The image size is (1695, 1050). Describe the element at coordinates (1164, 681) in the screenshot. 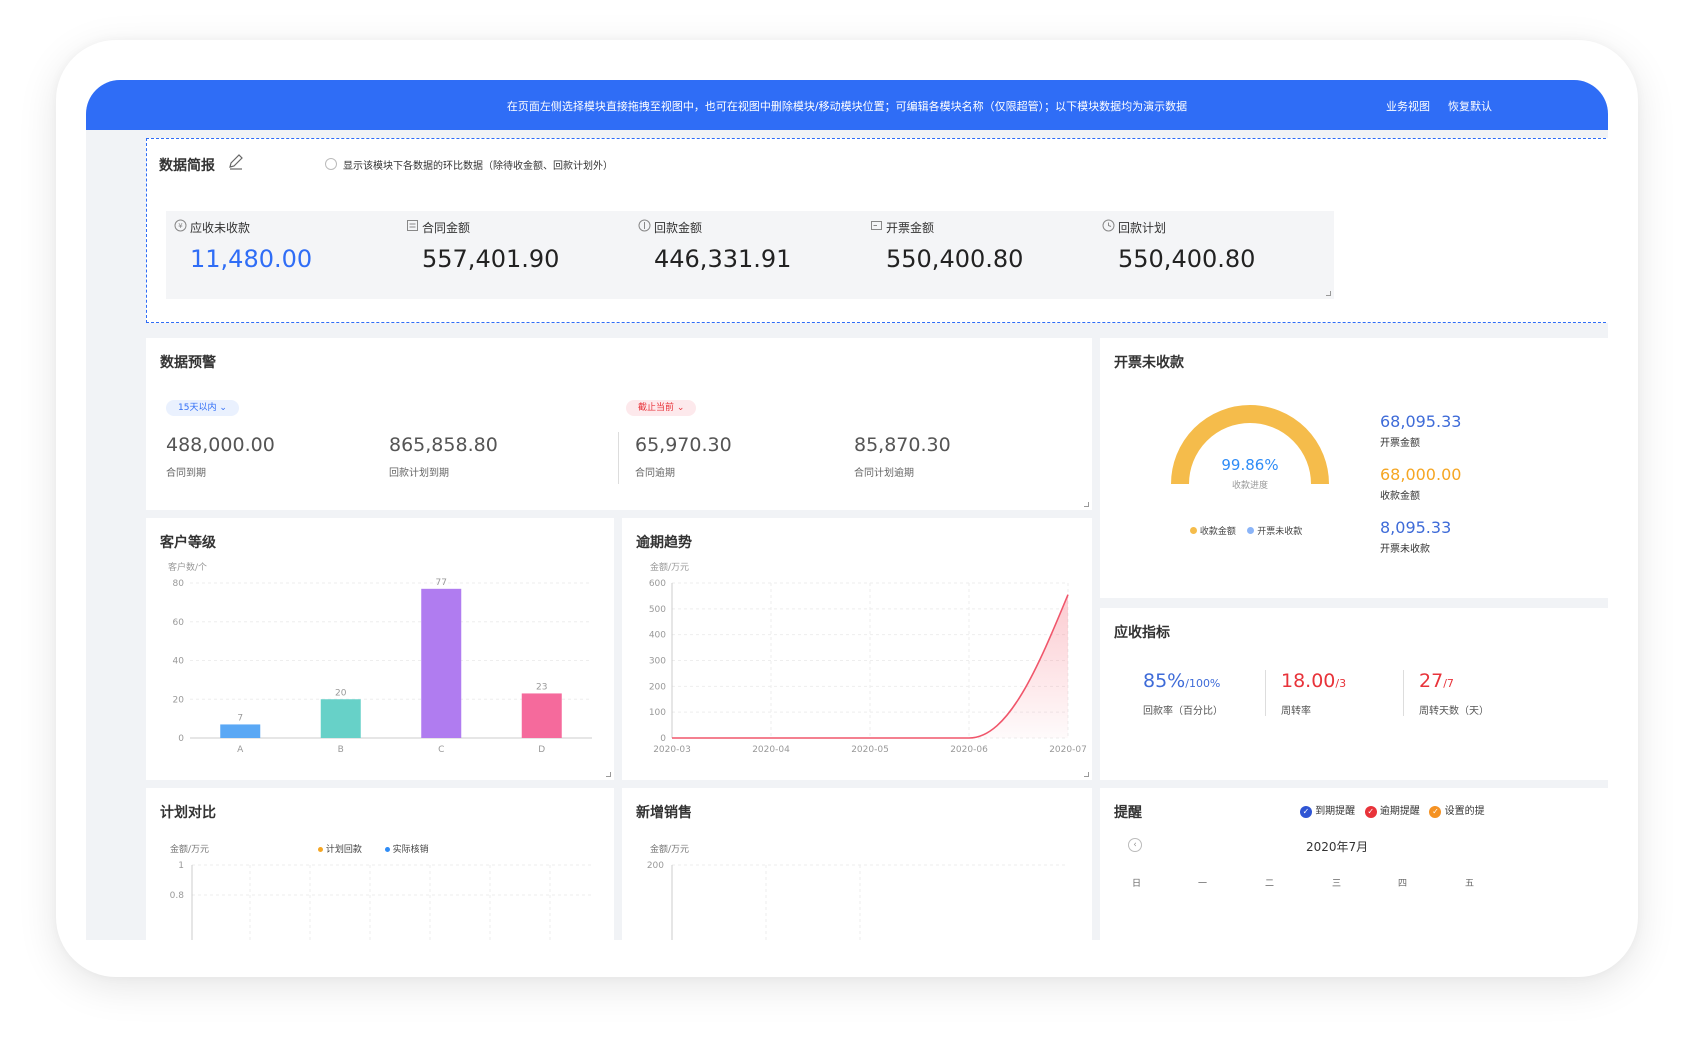

I see `rate-value: 85%` at that location.